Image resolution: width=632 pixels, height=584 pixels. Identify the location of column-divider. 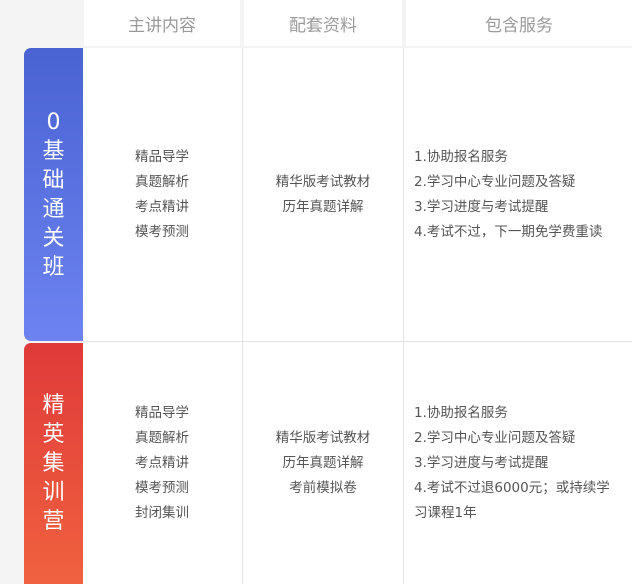
(403, 316).